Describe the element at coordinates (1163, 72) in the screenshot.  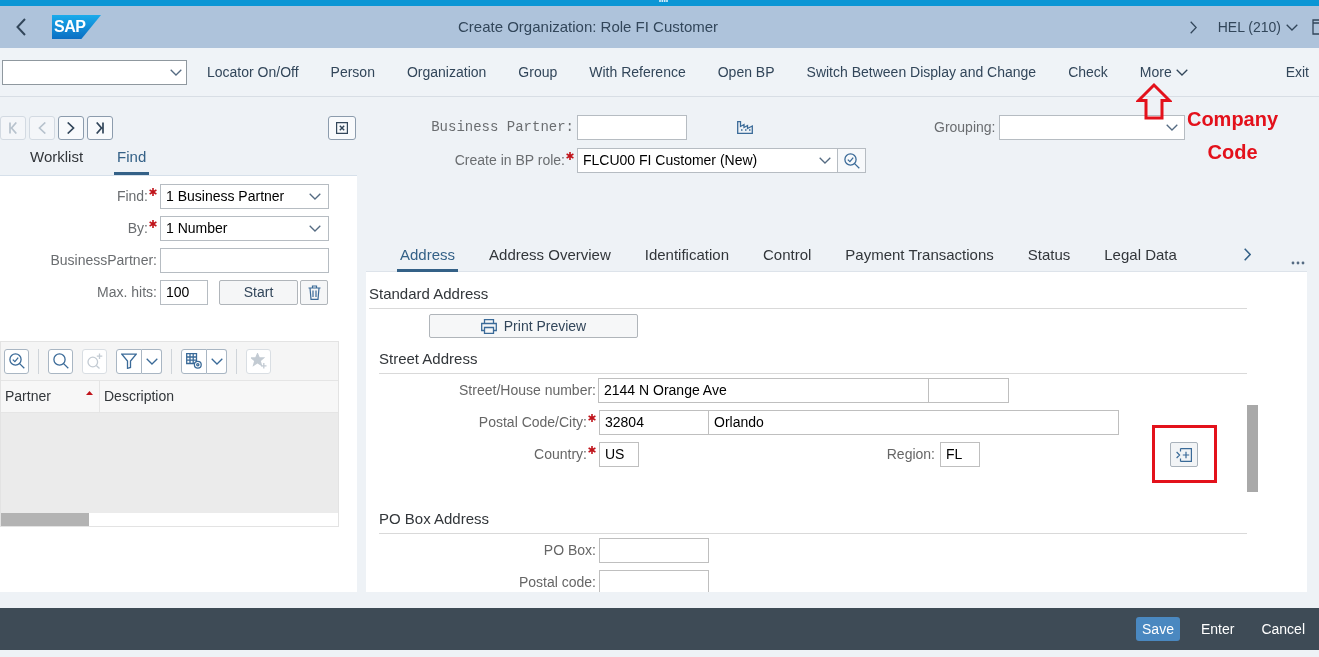
I see `menu-button: More` at that location.